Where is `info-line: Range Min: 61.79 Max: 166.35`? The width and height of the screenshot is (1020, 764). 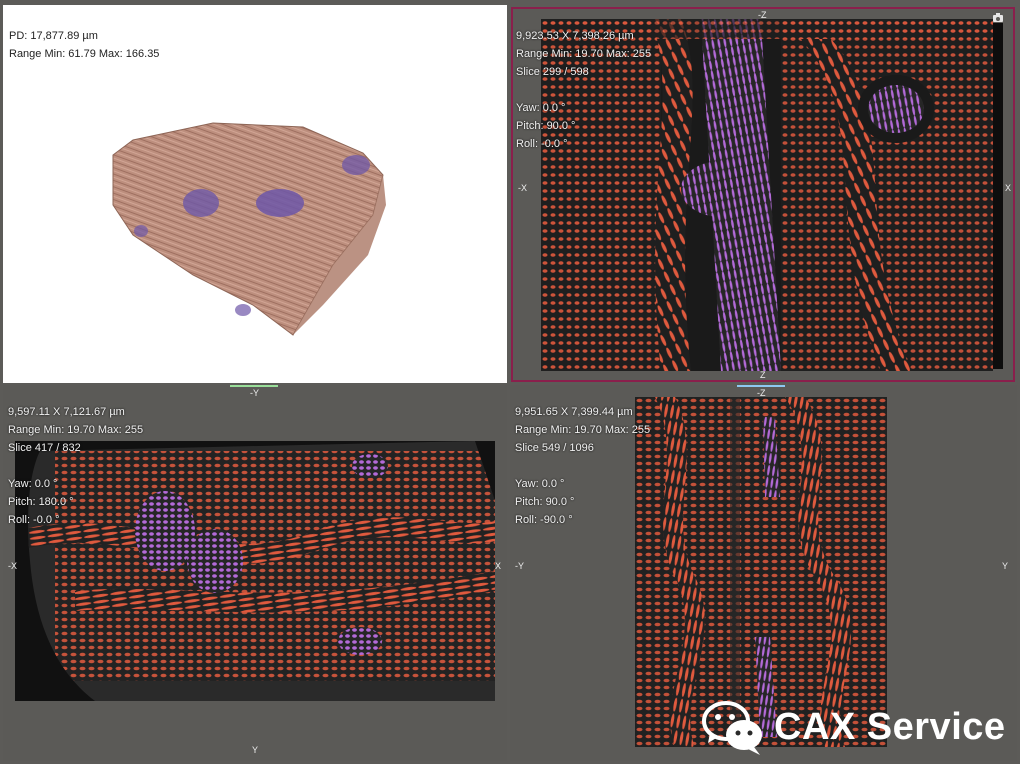
info-line: Range Min: 61.79 Max: 166.35 is located at coordinates (84, 54).